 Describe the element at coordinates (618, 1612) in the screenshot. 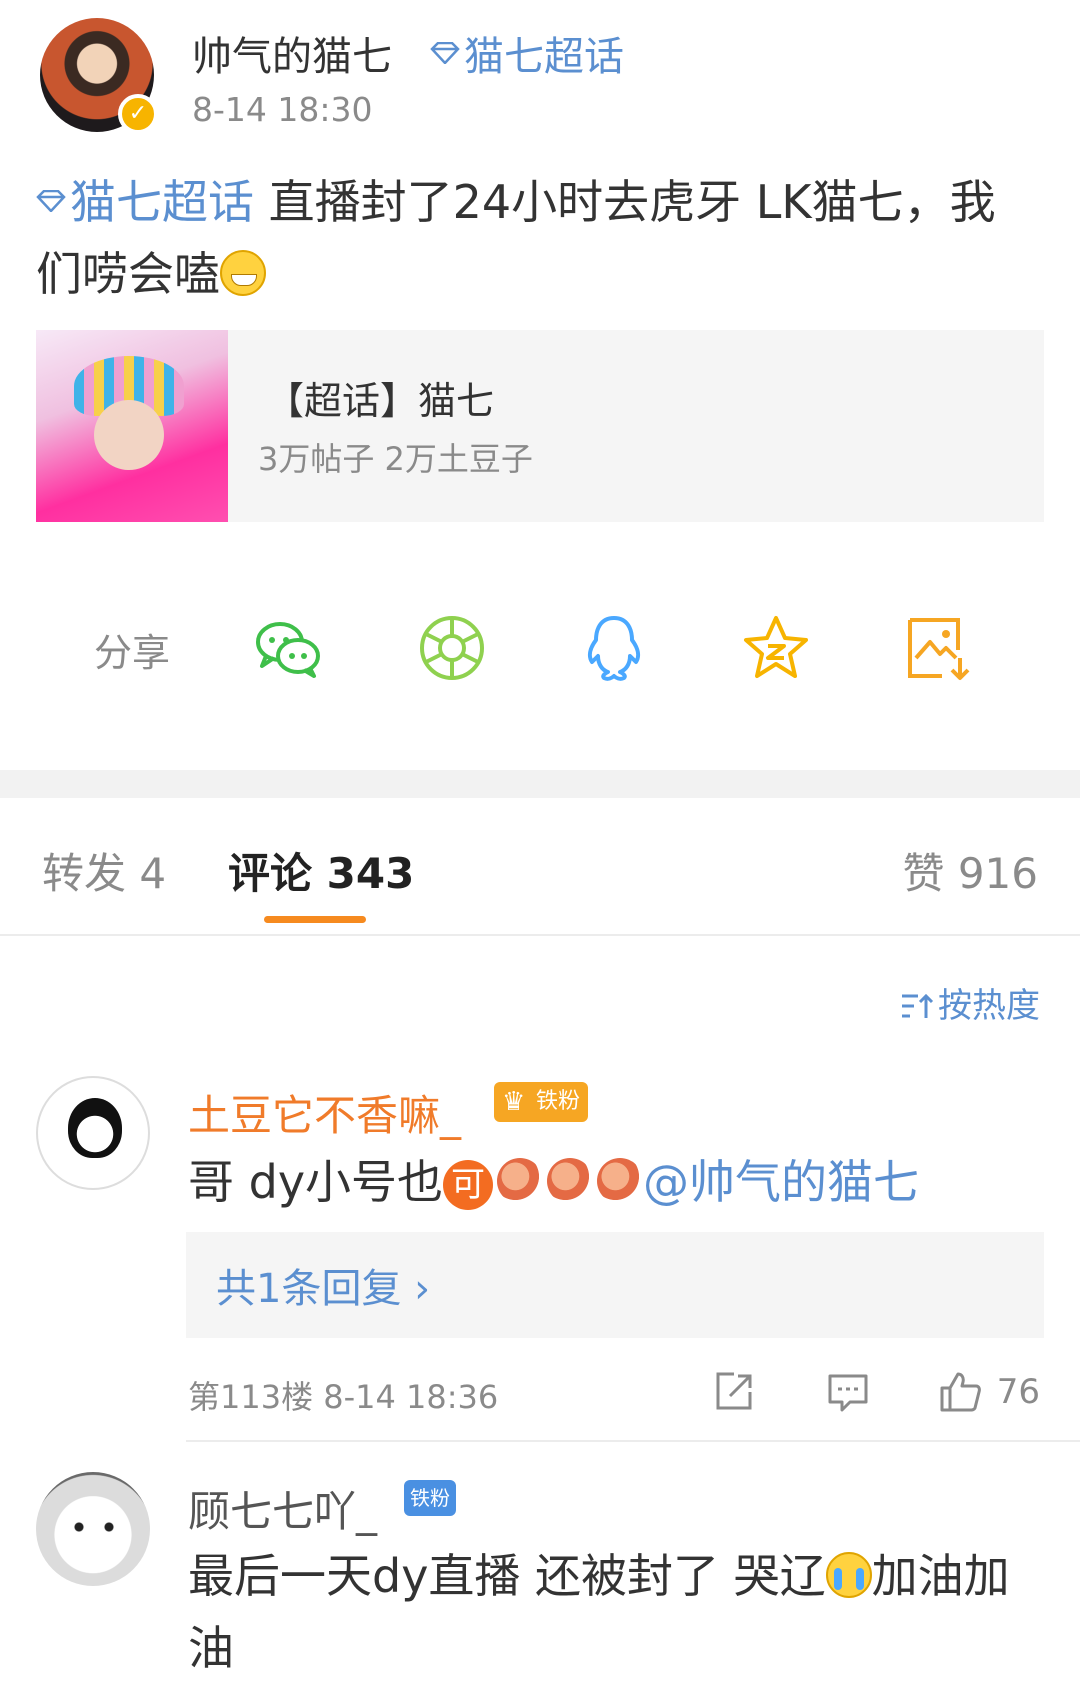

I see `comment-text: 最后一天dy直播 还被封了 哭辽 加油加油` at that location.